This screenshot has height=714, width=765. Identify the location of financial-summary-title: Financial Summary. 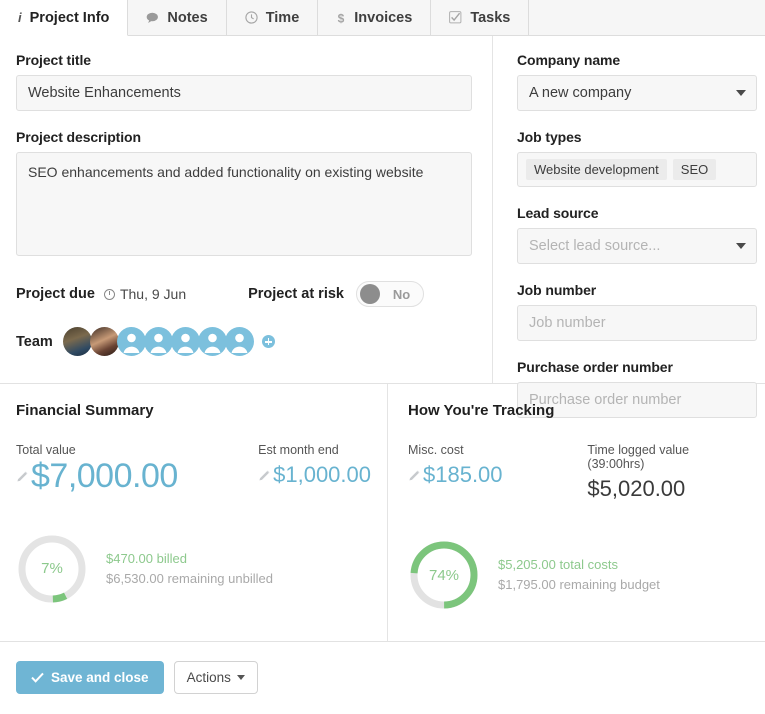
(85, 410).